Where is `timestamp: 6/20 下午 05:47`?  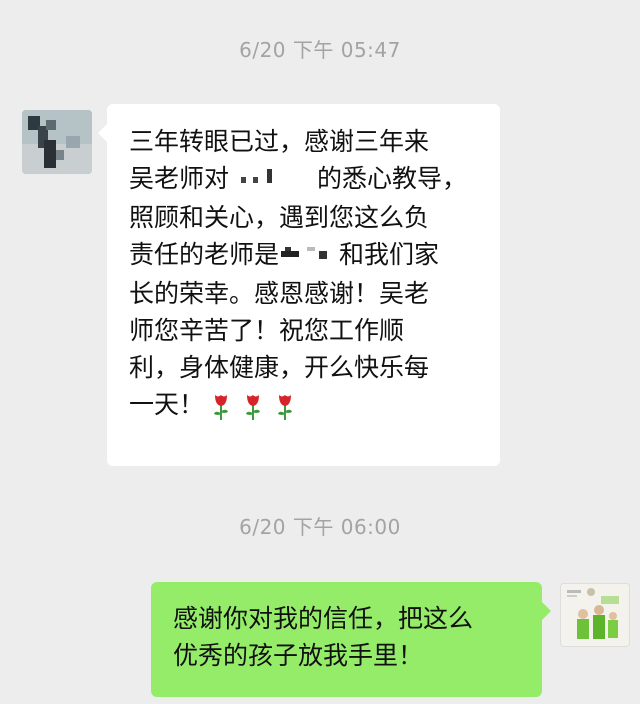
timestamp: 6/20 下午 05:47 is located at coordinates (320, 50).